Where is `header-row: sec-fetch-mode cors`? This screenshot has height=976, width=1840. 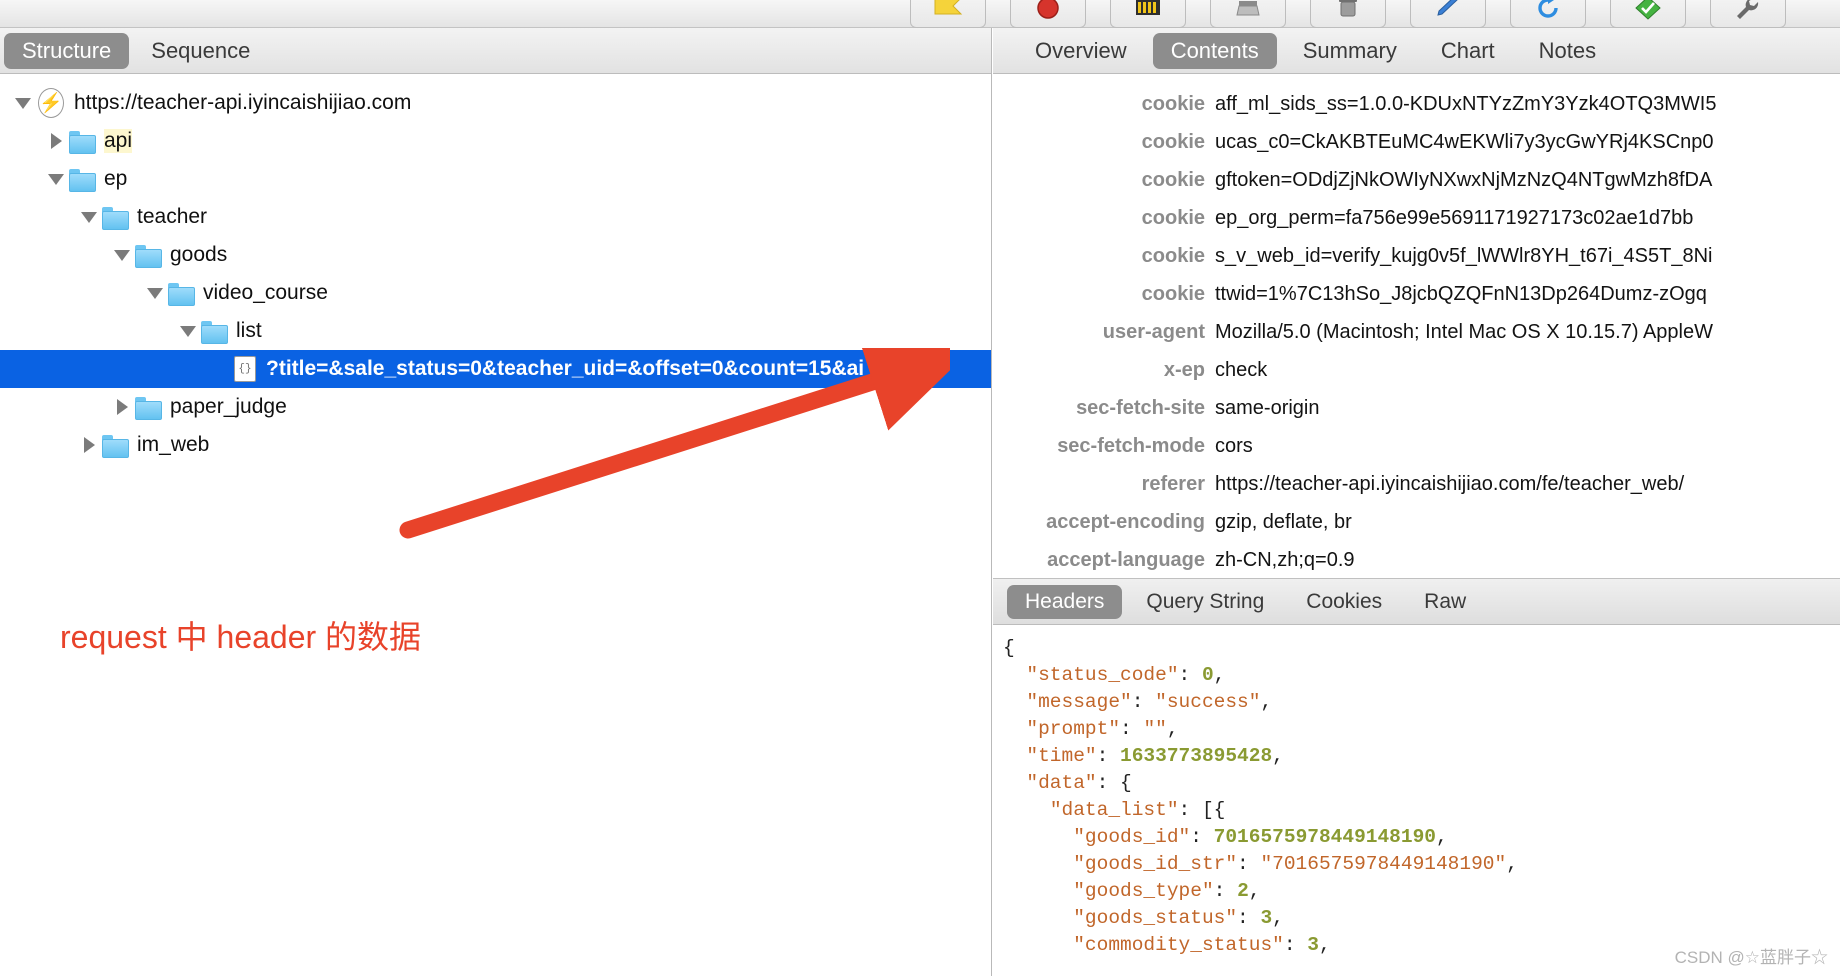
header-row: sec-fetch-mode cors is located at coordinates (1416, 454).